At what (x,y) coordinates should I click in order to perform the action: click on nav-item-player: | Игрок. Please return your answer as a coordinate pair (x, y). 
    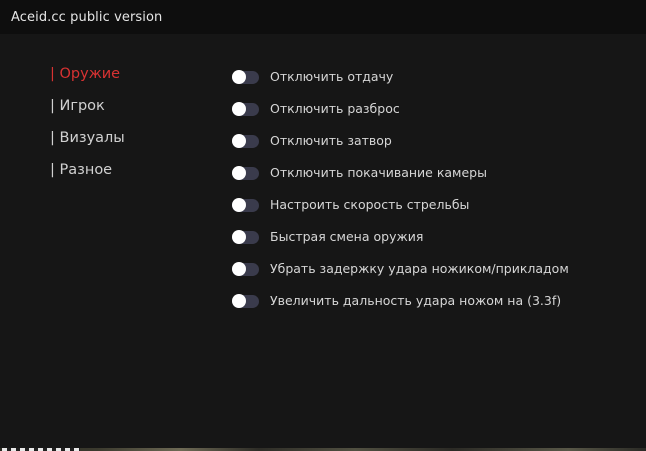
    Looking at the image, I should click on (87, 114).